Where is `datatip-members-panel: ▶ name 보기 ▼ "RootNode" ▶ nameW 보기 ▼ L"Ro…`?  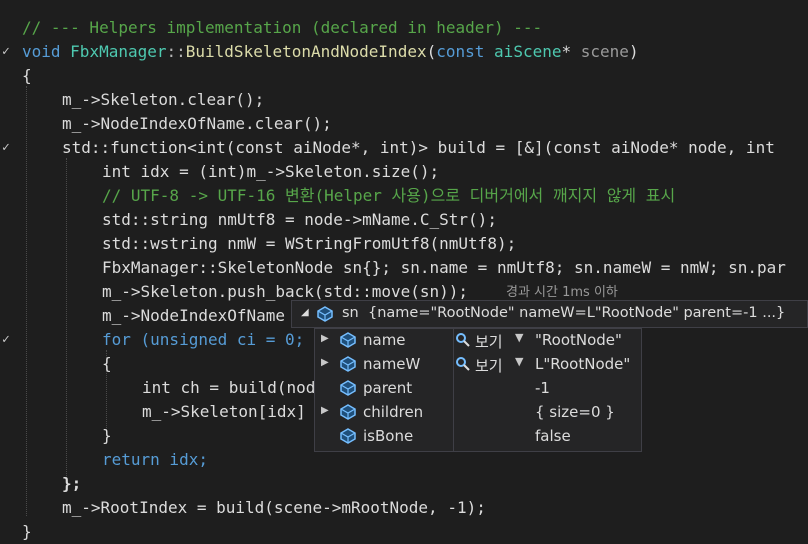 datatip-members-panel: ▶ name 보기 ▼ "RootNode" ▶ nameW 보기 ▼ L"Ro… is located at coordinates (478, 390).